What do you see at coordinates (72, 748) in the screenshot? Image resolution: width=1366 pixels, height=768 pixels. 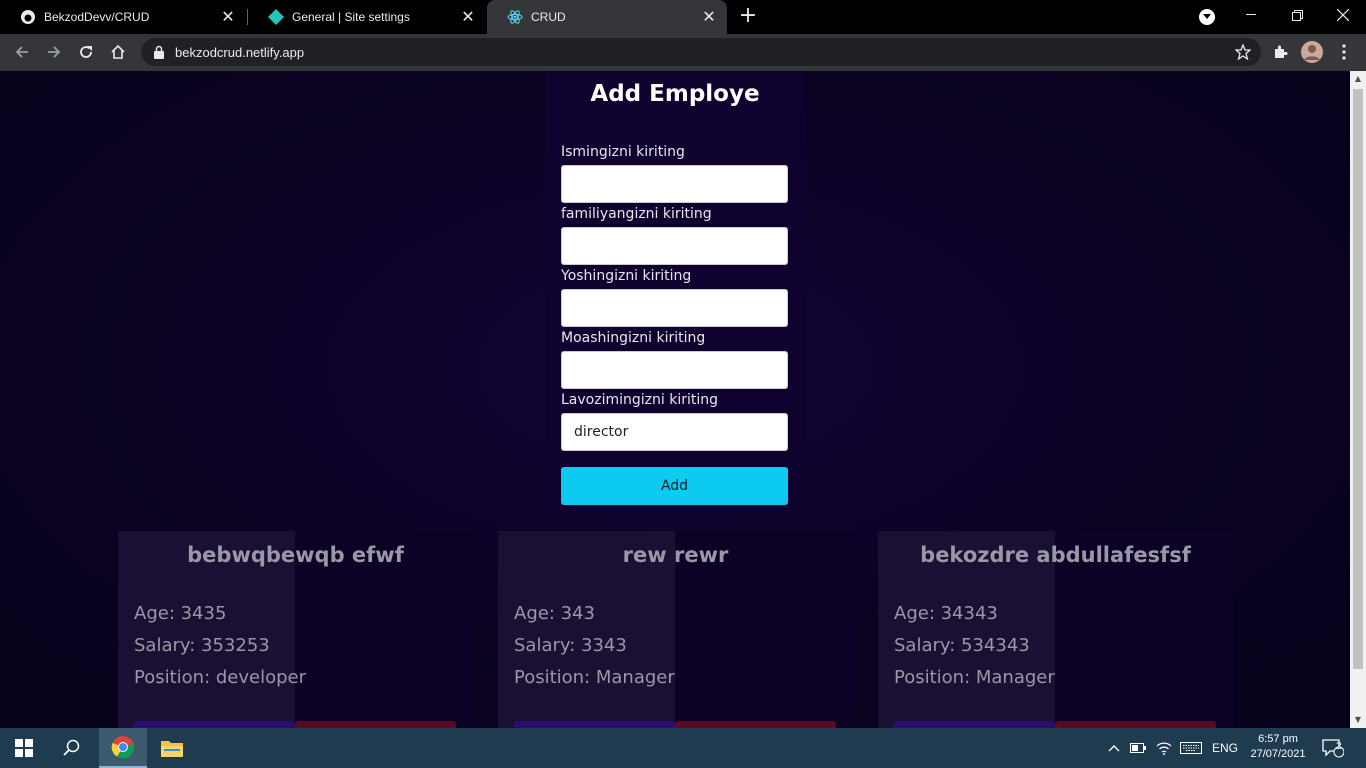 I see `search-icon` at bounding box center [72, 748].